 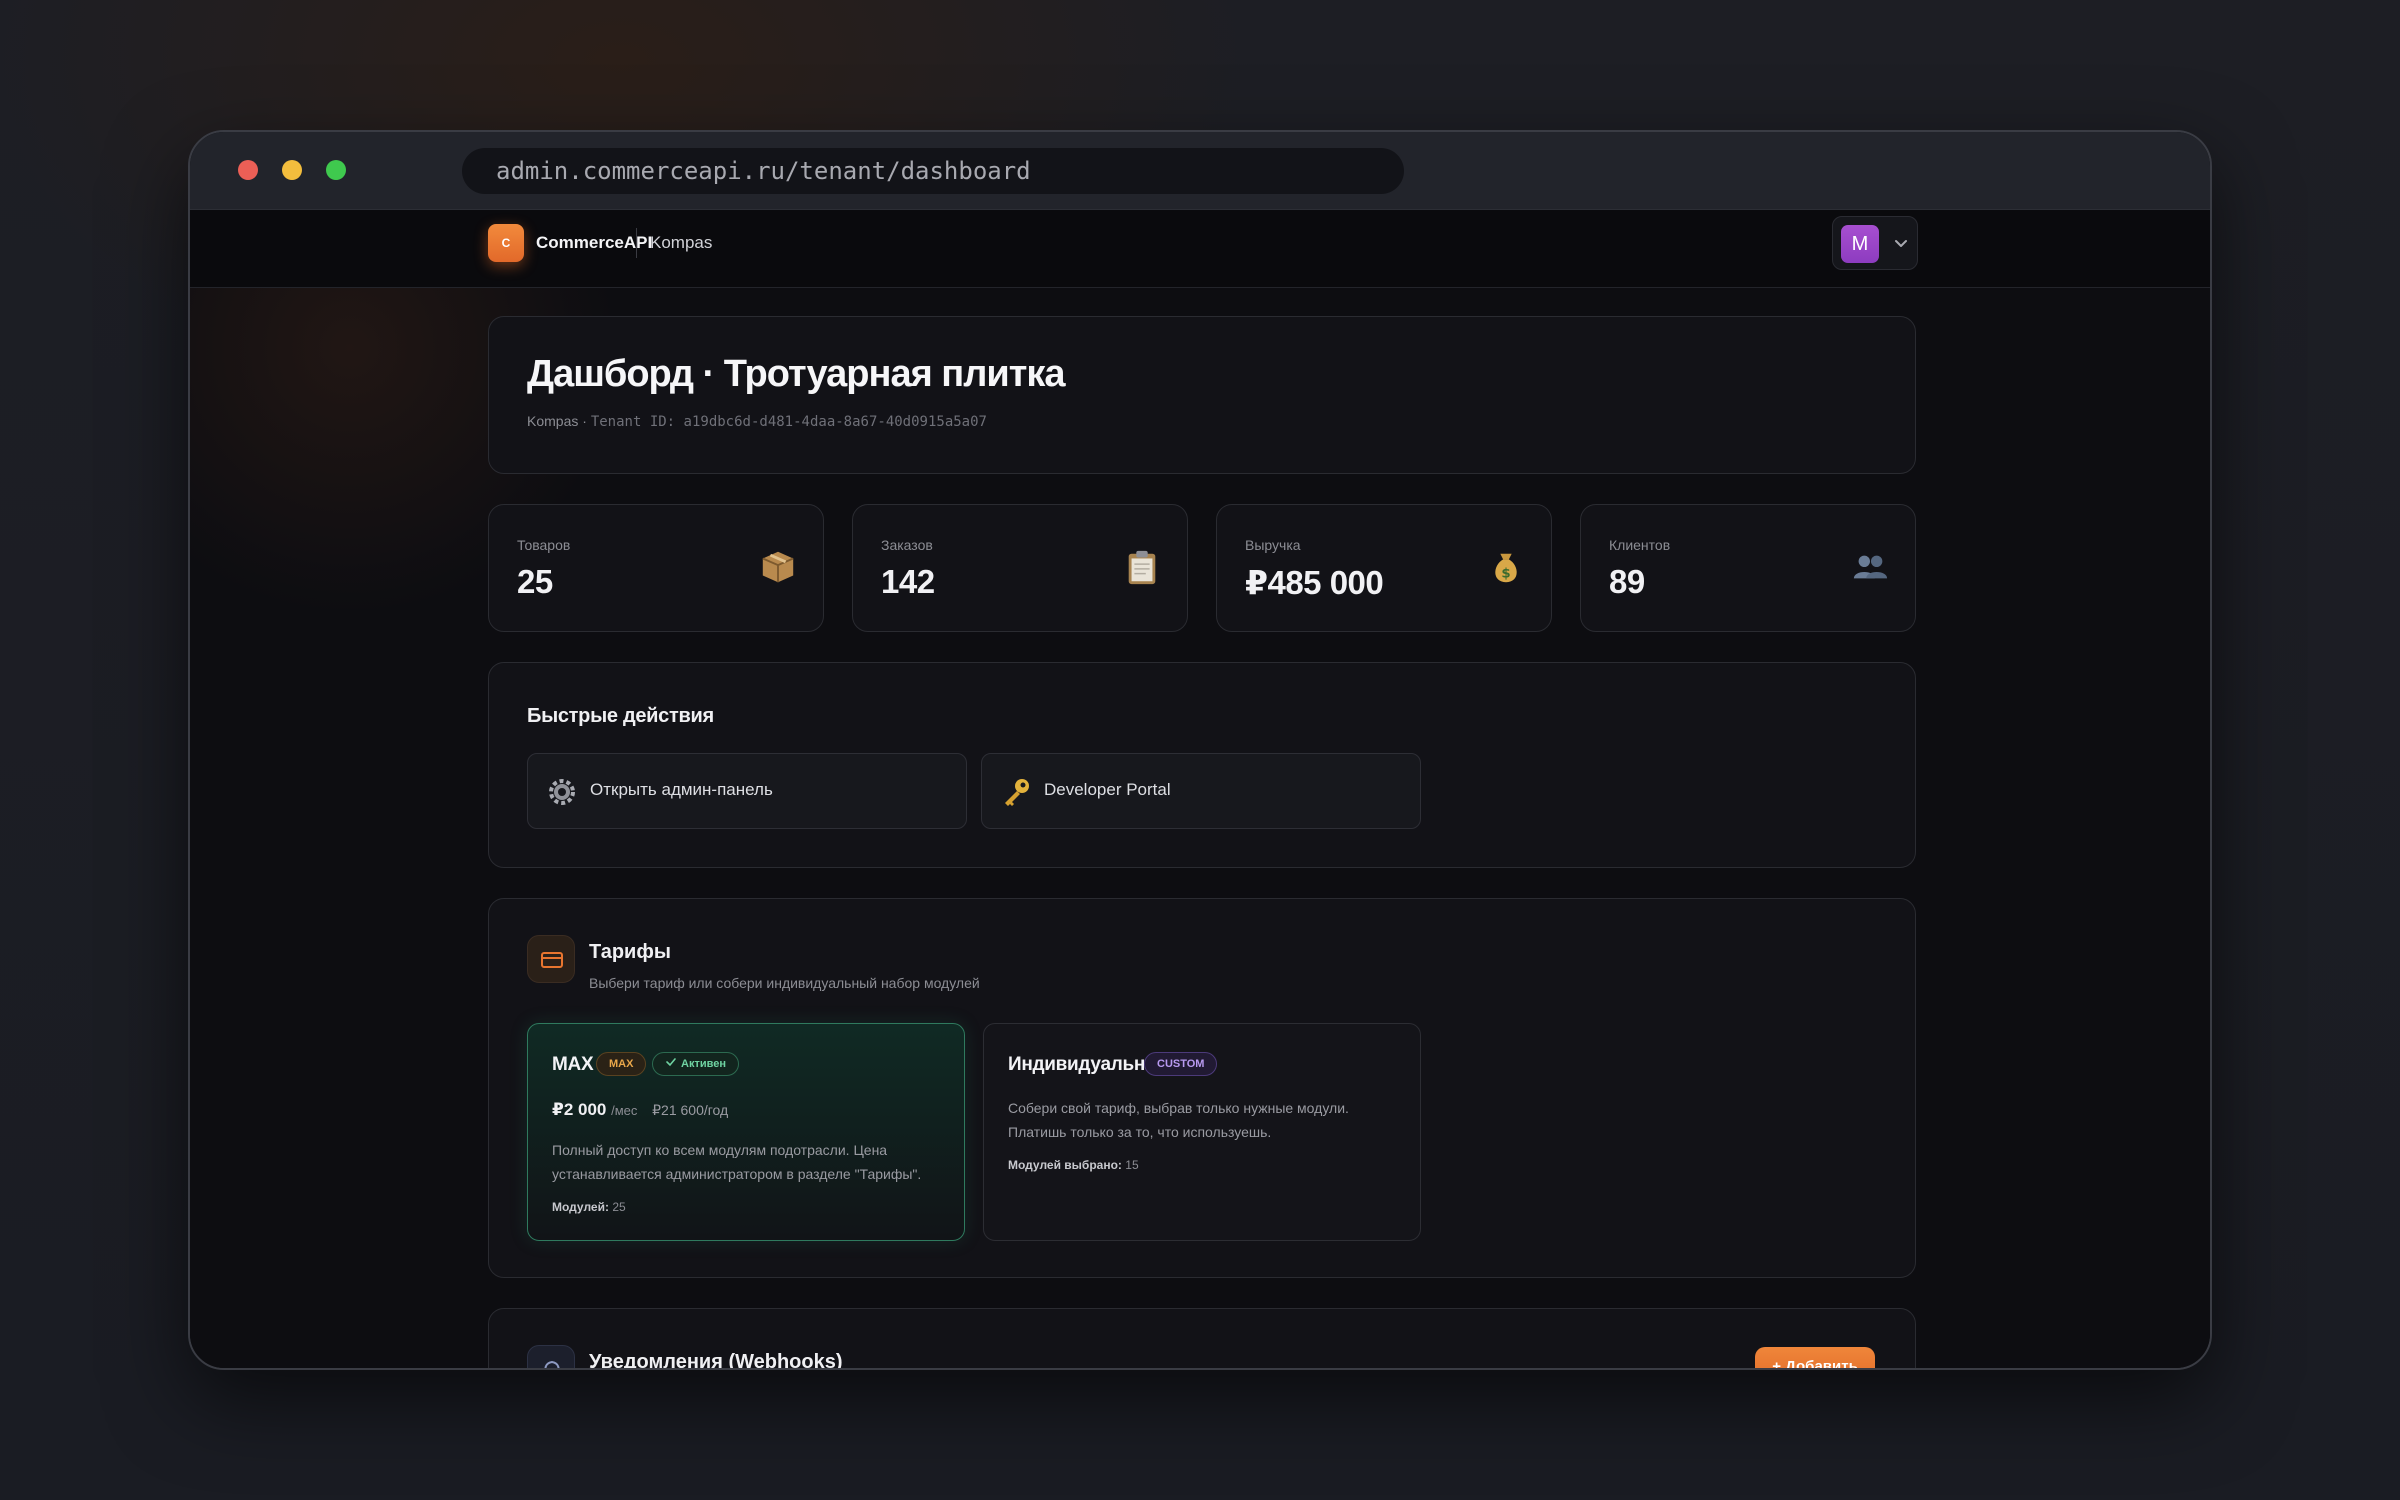 What do you see at coordinates (1860, 244) in the screenshot?
I see `avatar: M` at bounding box center [1860, 244].